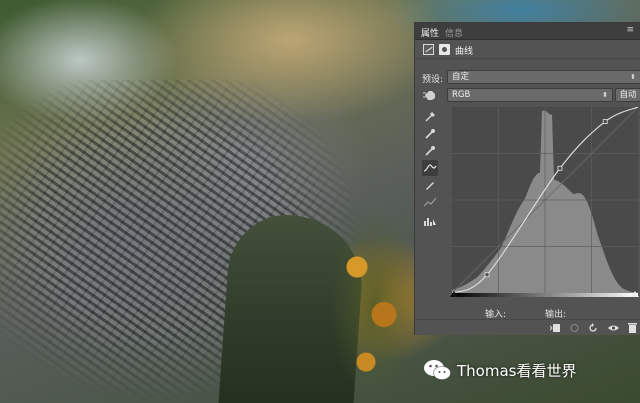 The height and width of the screenshot is (403, 640). I want to click on auto-button: 自动, so click(627, 95).